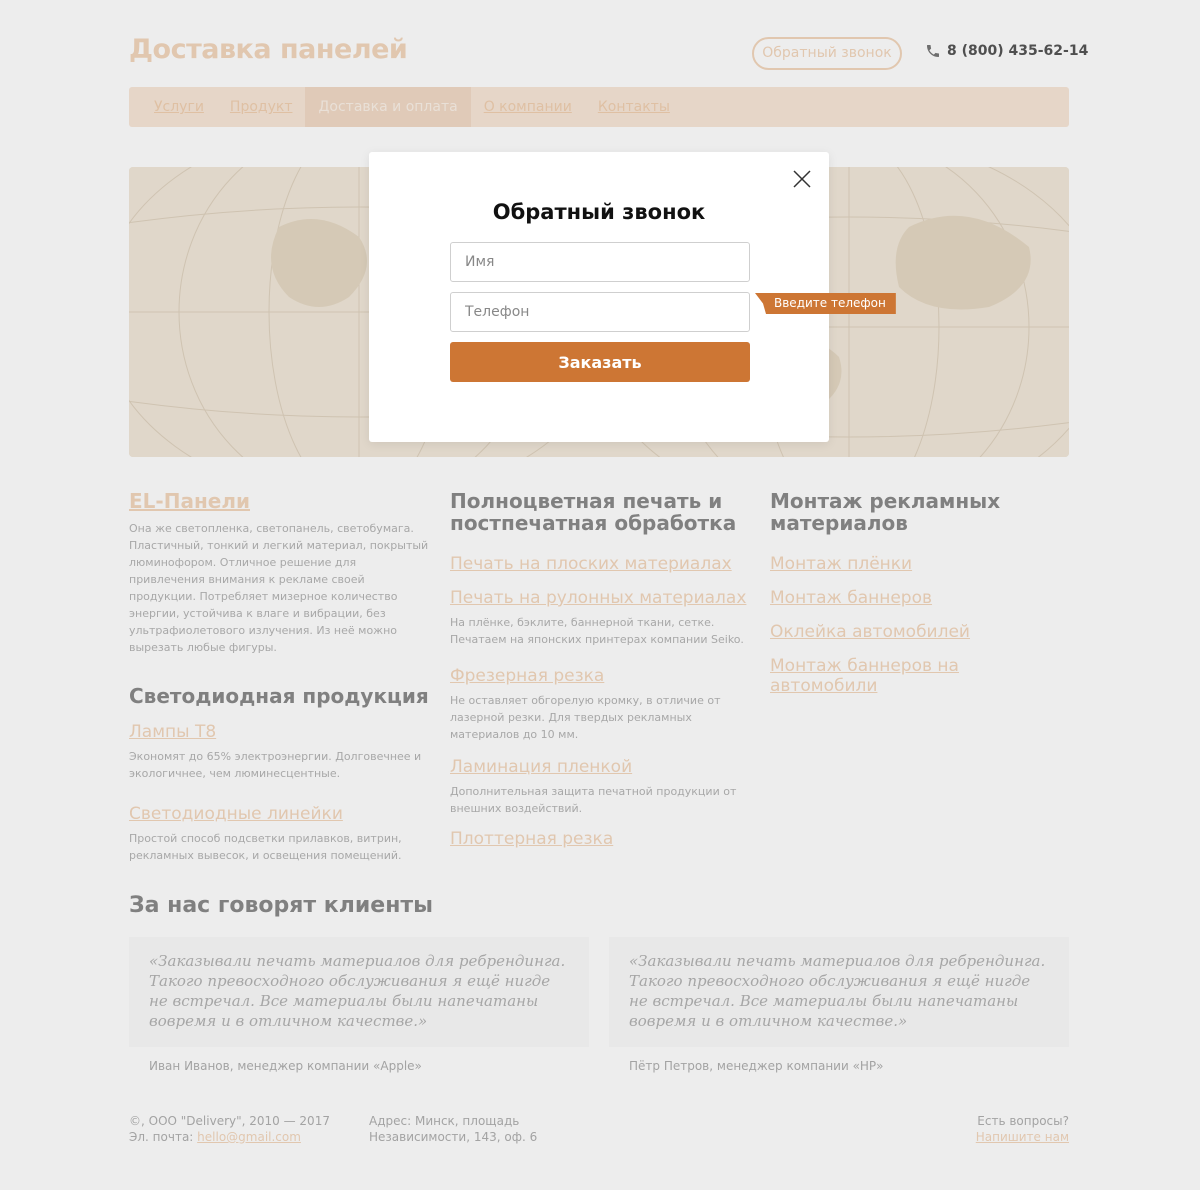 The image size is (1200, 1190). I want to click on name-input, so click(600, 262).